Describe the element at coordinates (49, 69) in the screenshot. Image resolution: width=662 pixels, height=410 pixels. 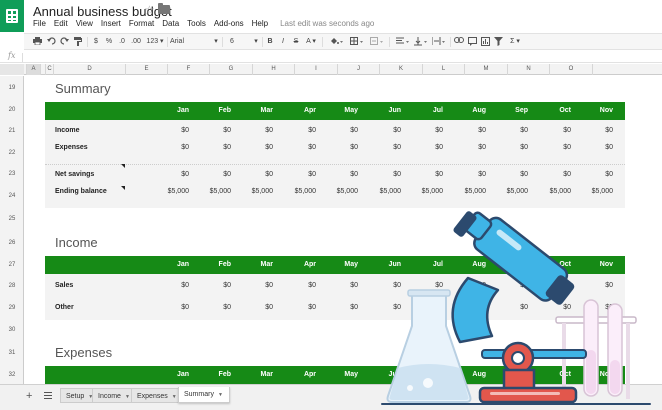
I see `column-header-c: C` at that location.